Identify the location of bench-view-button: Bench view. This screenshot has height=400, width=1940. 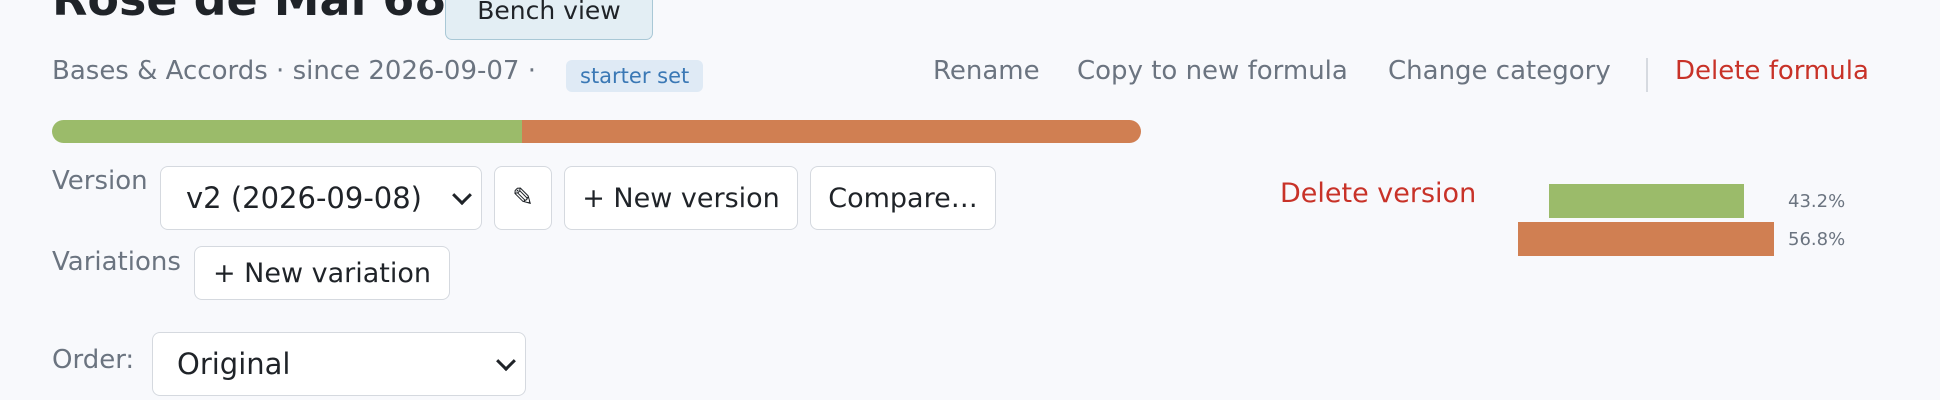
(549, 20).